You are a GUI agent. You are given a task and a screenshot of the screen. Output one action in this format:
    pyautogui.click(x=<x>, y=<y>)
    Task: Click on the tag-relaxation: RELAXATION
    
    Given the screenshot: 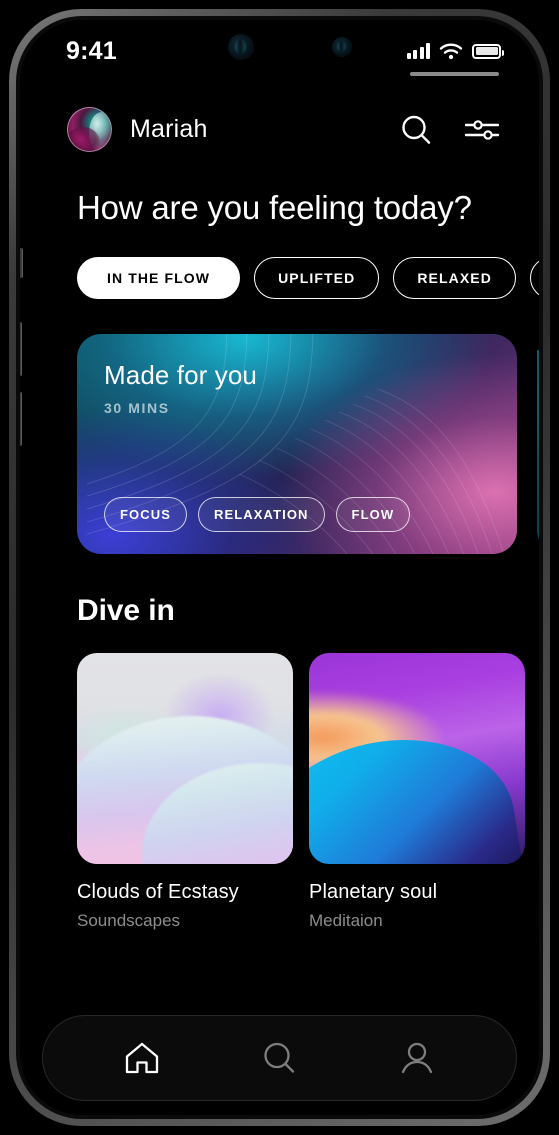 What is the action you would take?
    pyautogui.click(x=261, y=514)
    